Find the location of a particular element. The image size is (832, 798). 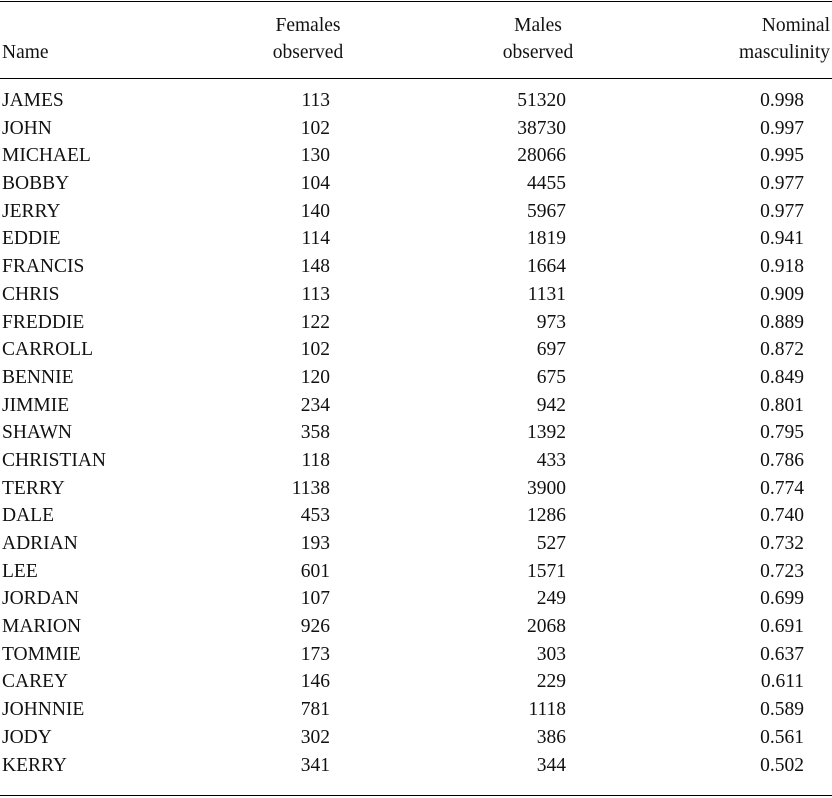

table-row: EDDIE 114 1819 0.941 is located at coordinates (416, 239).